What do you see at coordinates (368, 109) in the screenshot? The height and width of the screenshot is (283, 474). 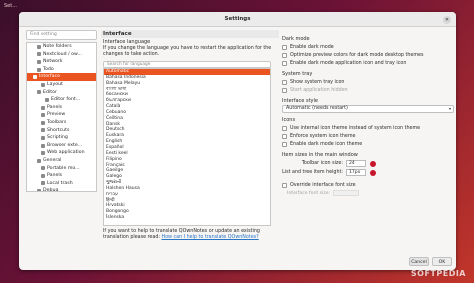 I see `interface-style-select: Automatic (needs restart) ▾` at bounding box center [368, 109].